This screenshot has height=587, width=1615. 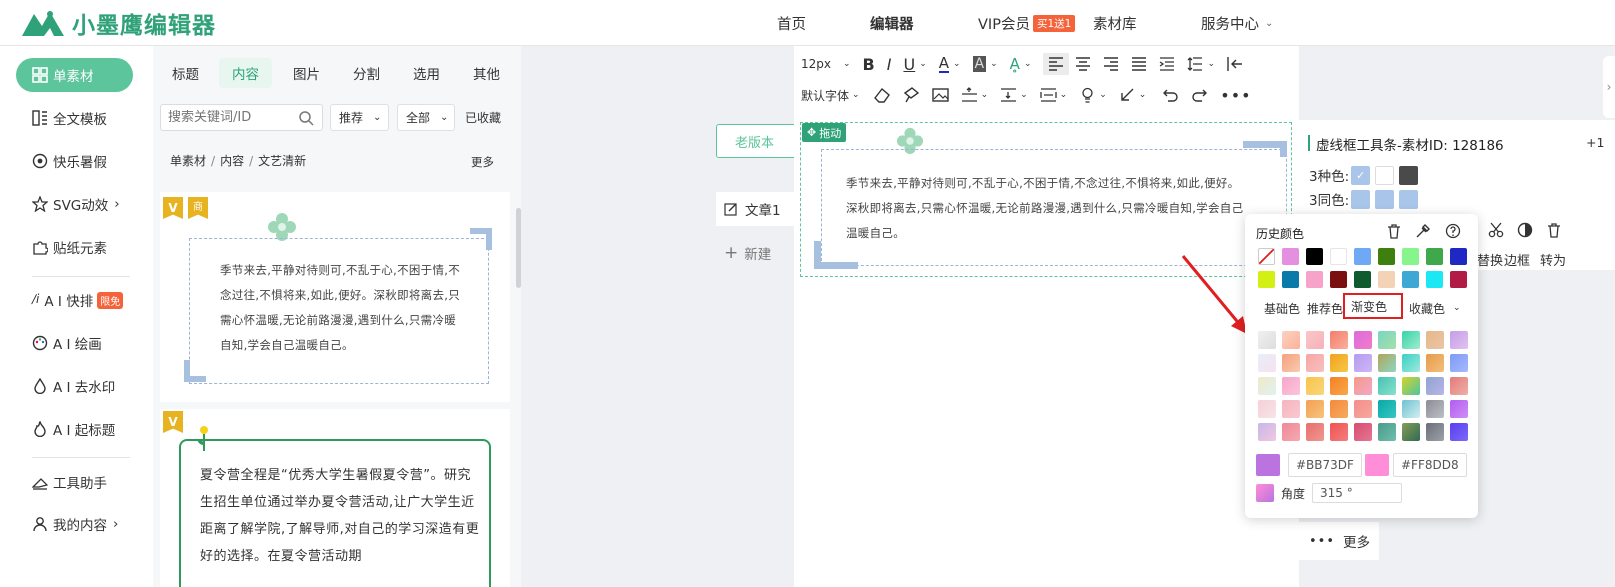 I want to click on convert-button: 转为, so click(x=1553, y=259).